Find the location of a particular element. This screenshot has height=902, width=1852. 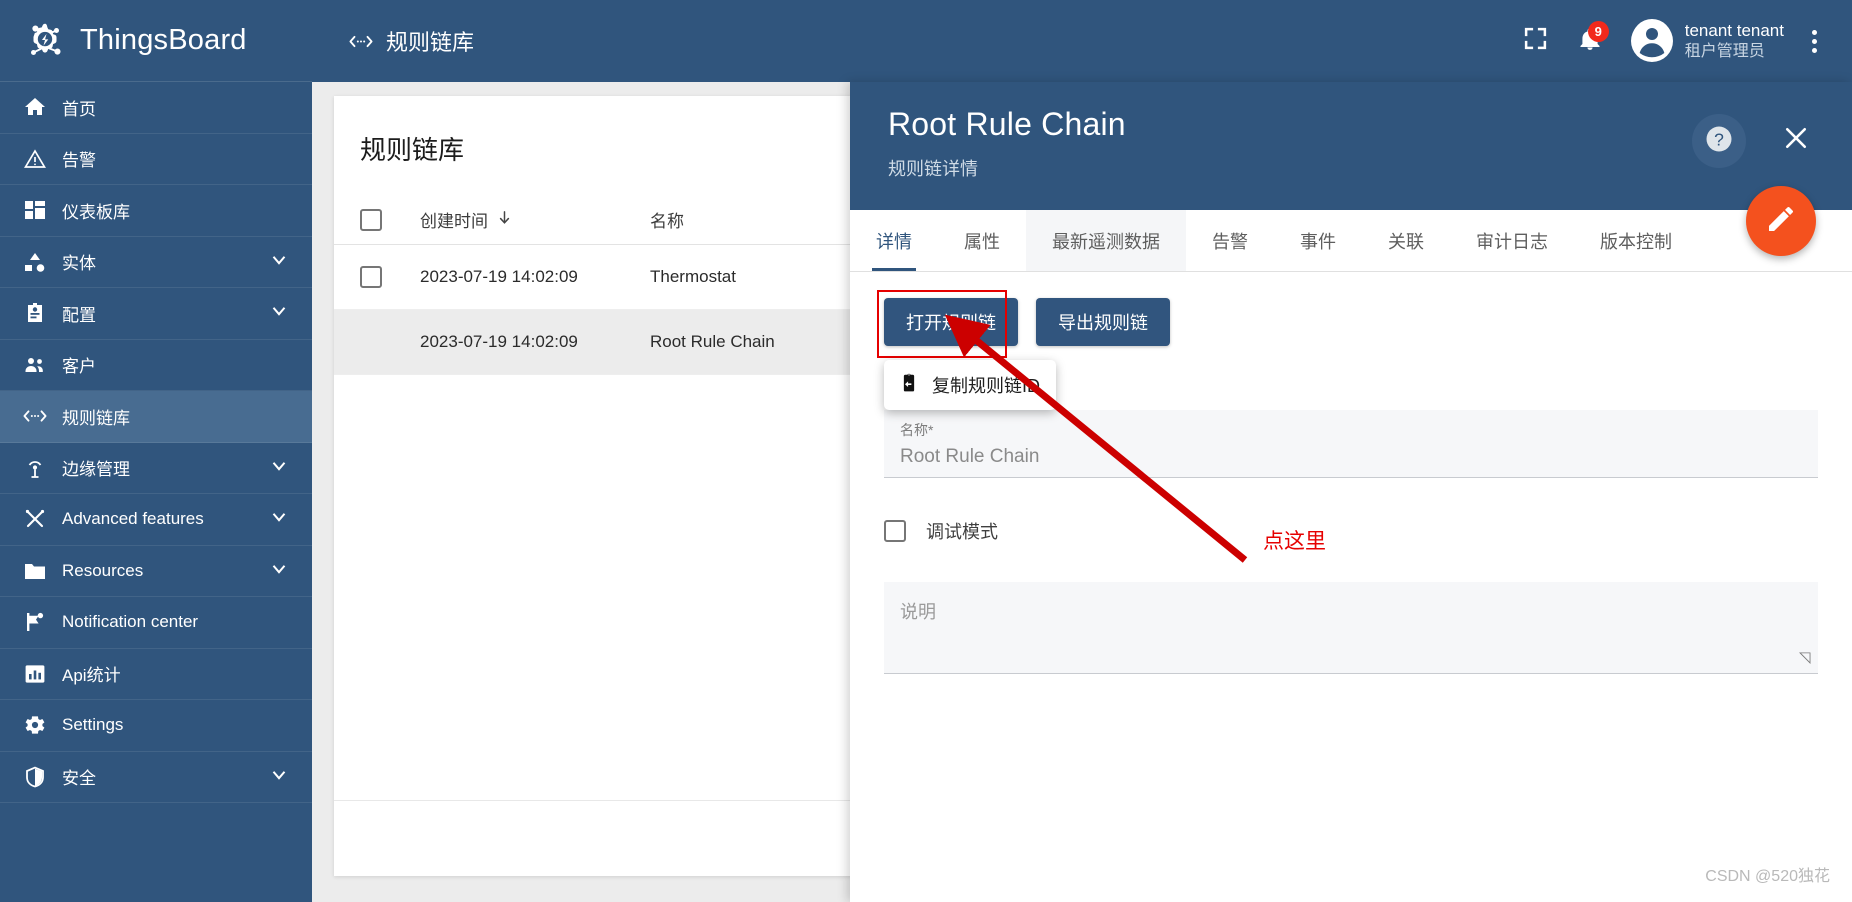

sidebar-item-label: 边缘管理 is located at coordinates (96, 470).